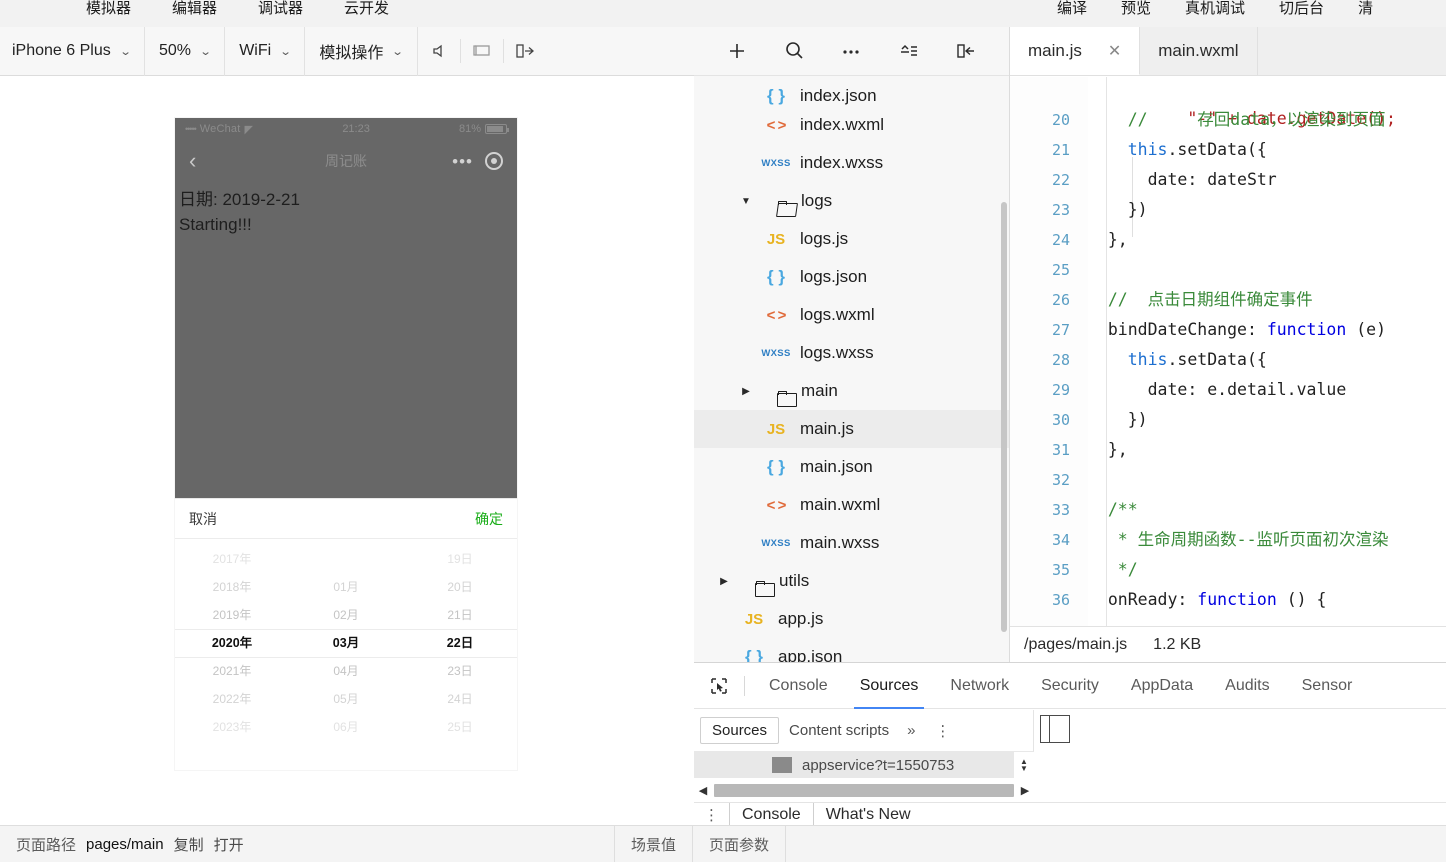 This screenshot has width=1446, height=862. Describe the element at coordinates (851, 650) in the screenshot. I see `tree-file-row: { } app.json` at that location.